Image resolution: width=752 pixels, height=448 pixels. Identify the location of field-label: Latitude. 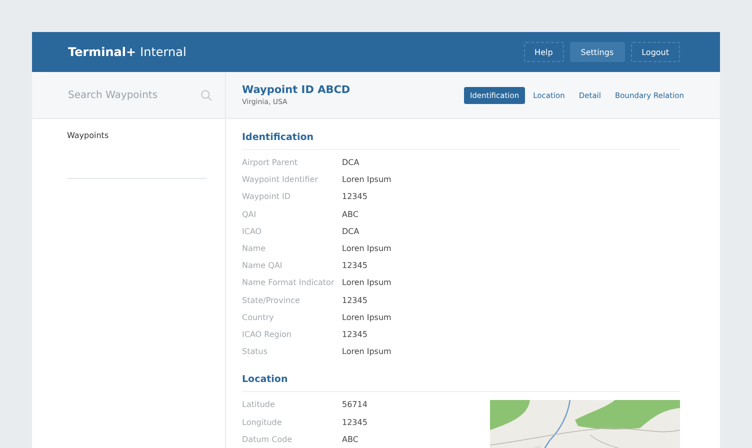
(259, 405).